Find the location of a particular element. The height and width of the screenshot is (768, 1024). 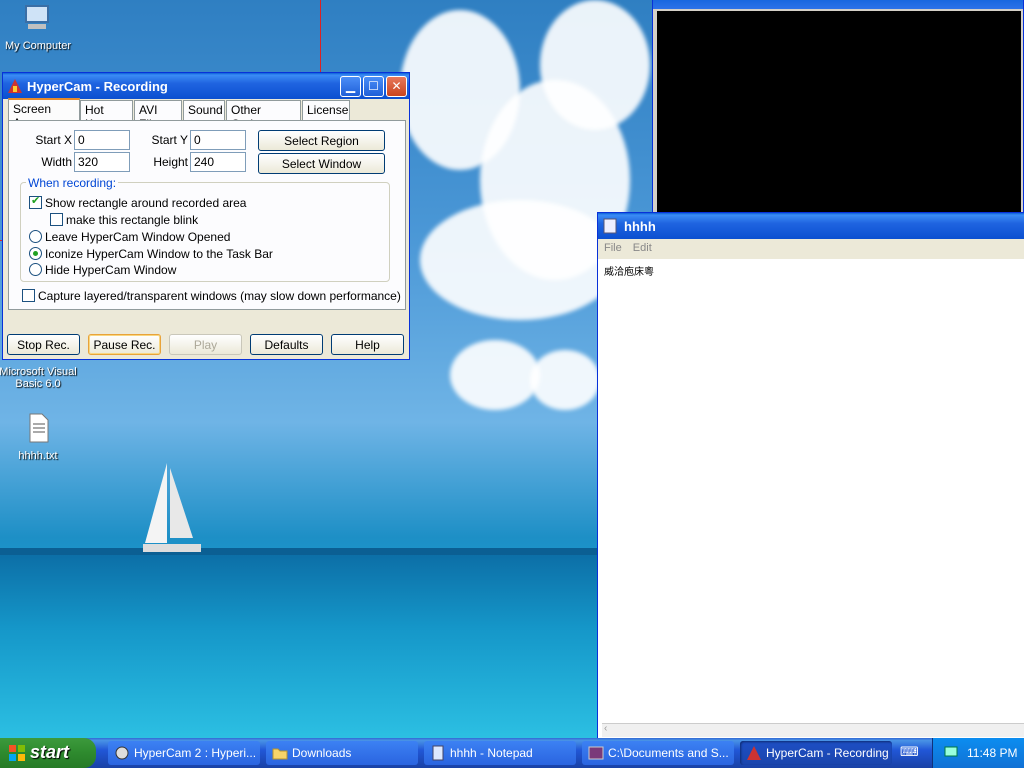

notepad-menubar: File Edit is located at coordinates (811, 249).